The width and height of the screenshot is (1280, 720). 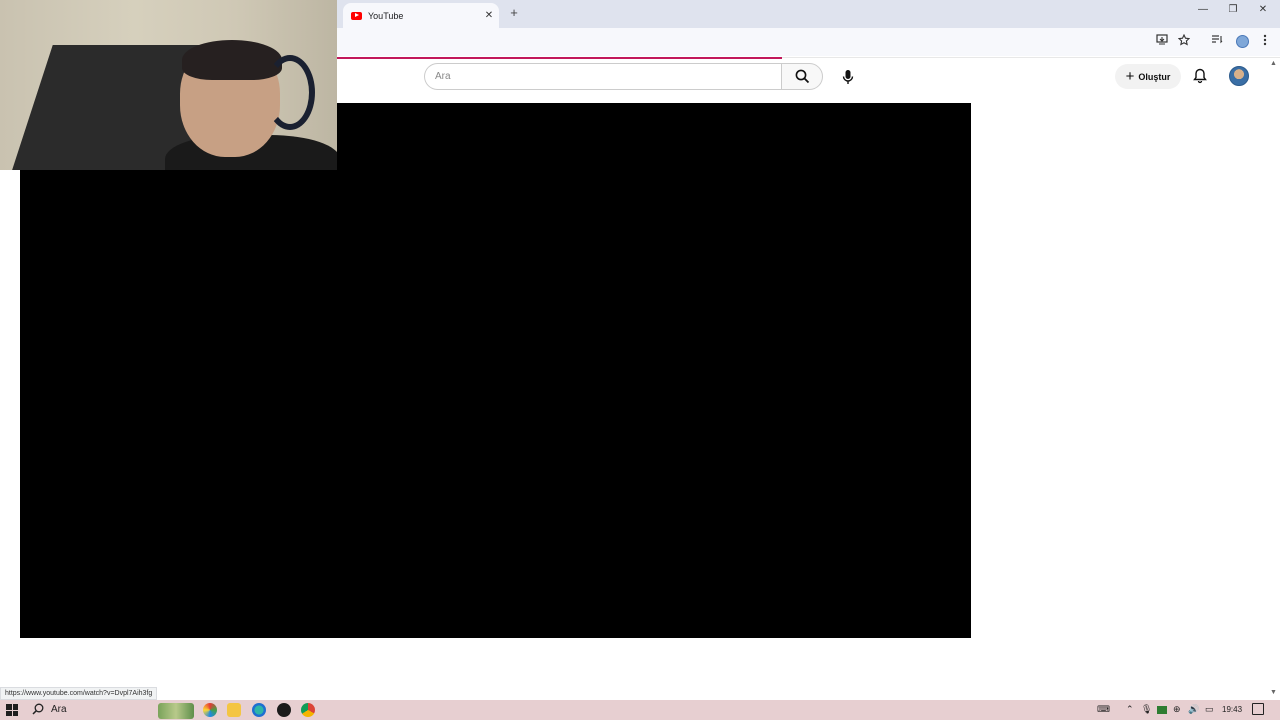 I want to click on tab-youtube: YouTube ✕, so click(x=421, y=15).